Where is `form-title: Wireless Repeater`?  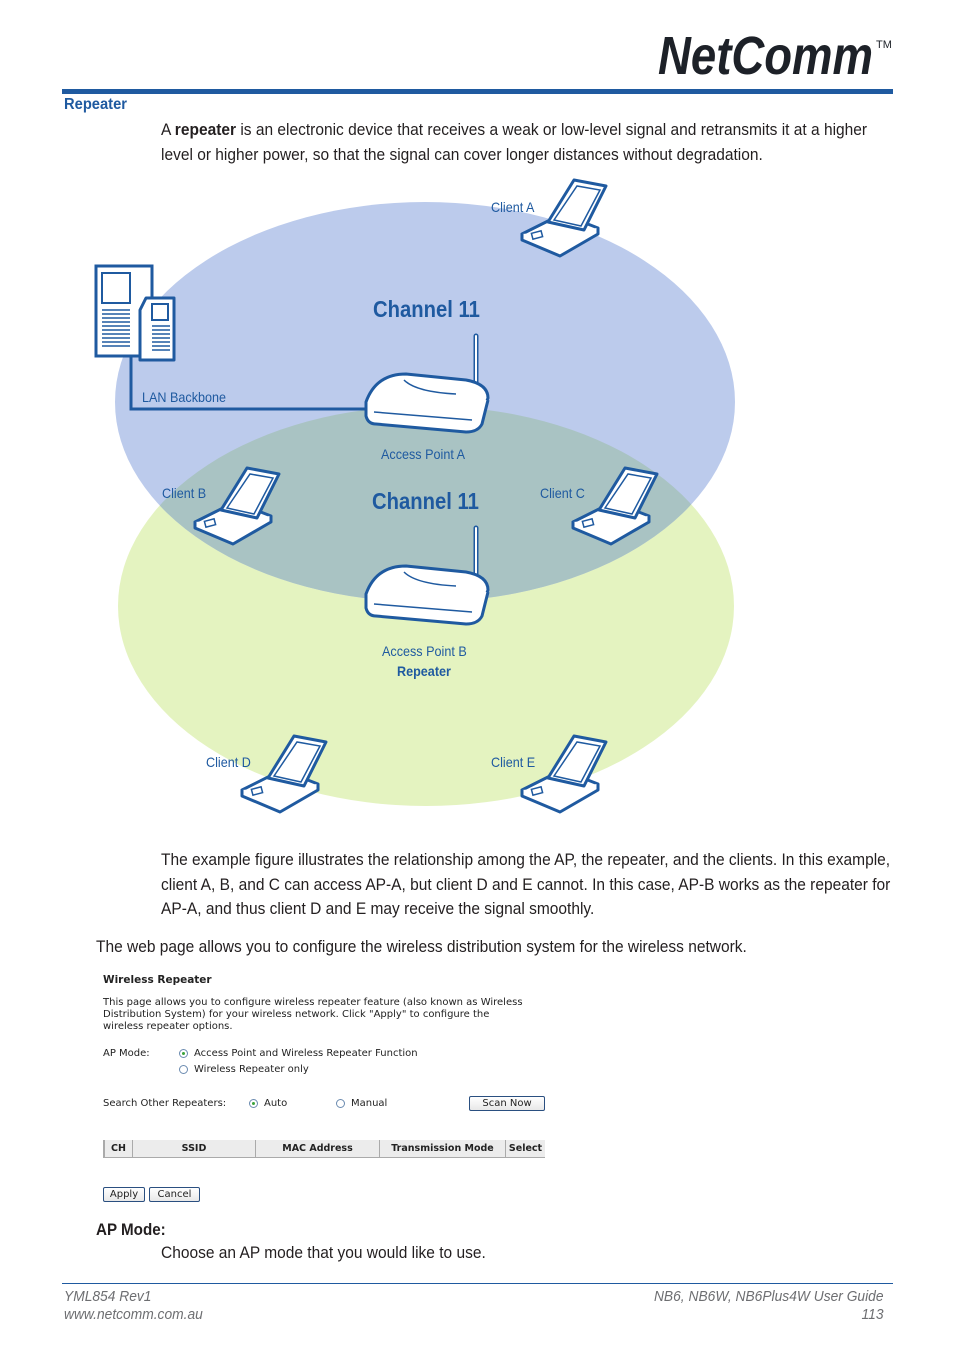 form-title: Wireless Repeater is located at coordinates (157, 980).